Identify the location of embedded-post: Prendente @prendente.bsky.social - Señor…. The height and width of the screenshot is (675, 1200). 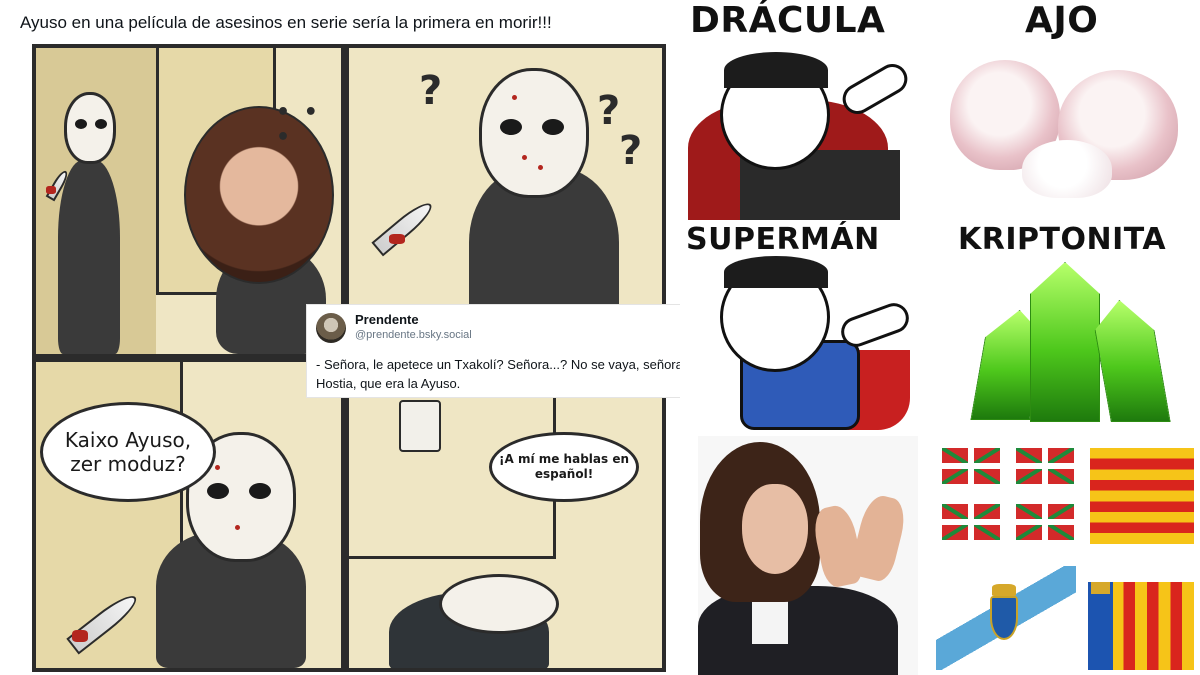
(512, 351).